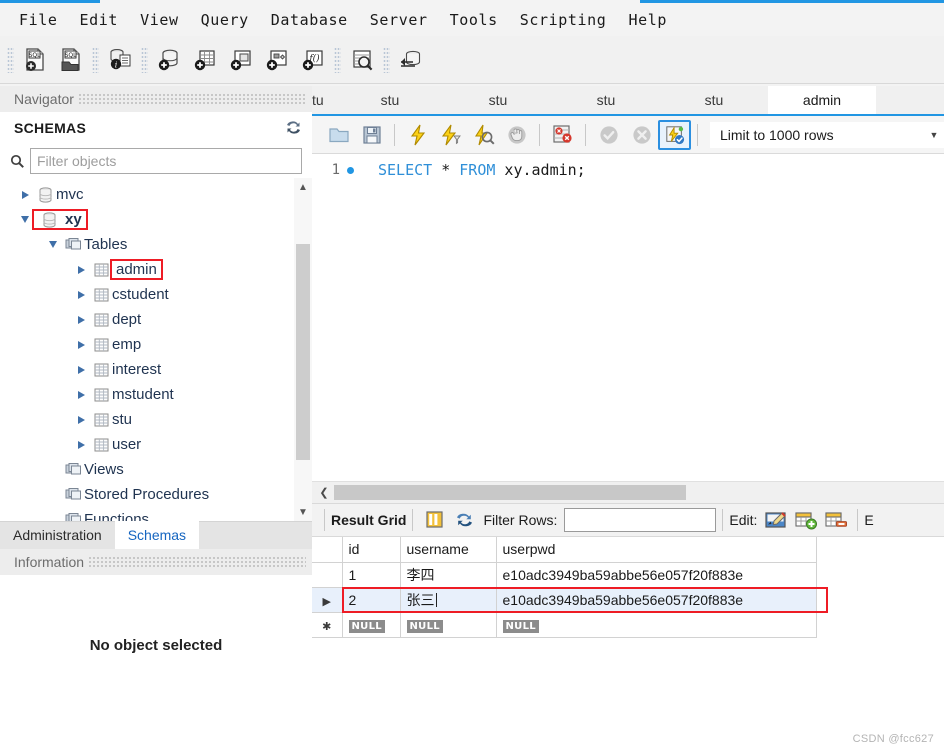  What do you see at coordinates (156, 419) in the screenshot?
I see `tree-item-stu: stu` at bounding box center [156, 419].